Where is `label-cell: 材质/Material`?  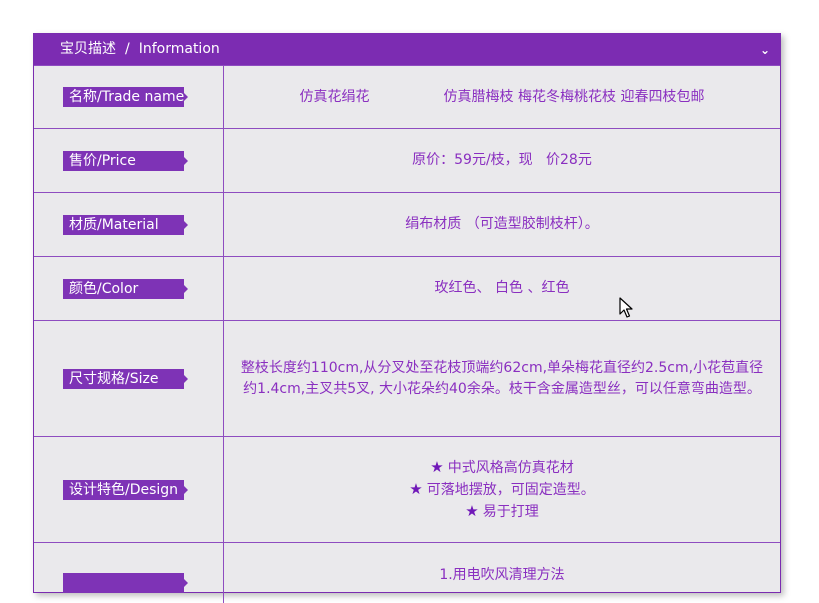 label-cell: 材质/Material is located at coordinates (129, 224).